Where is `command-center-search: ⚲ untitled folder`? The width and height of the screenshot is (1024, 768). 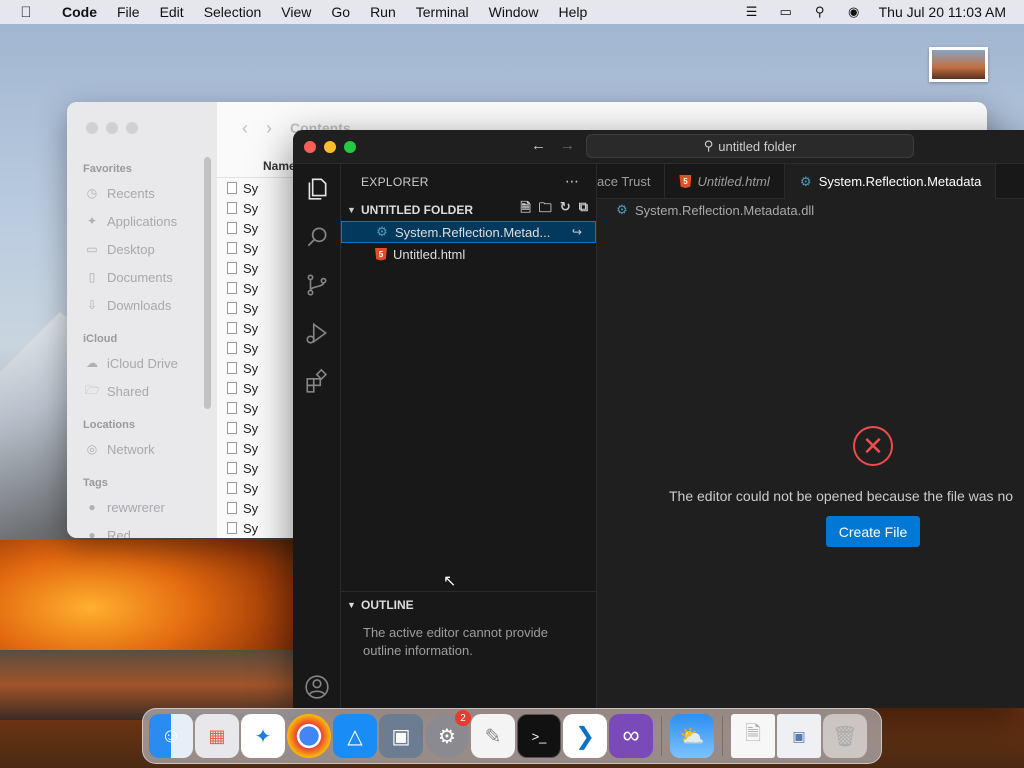 command-center-search: ⚲ untitled folder is located at coordinates (750, 146).